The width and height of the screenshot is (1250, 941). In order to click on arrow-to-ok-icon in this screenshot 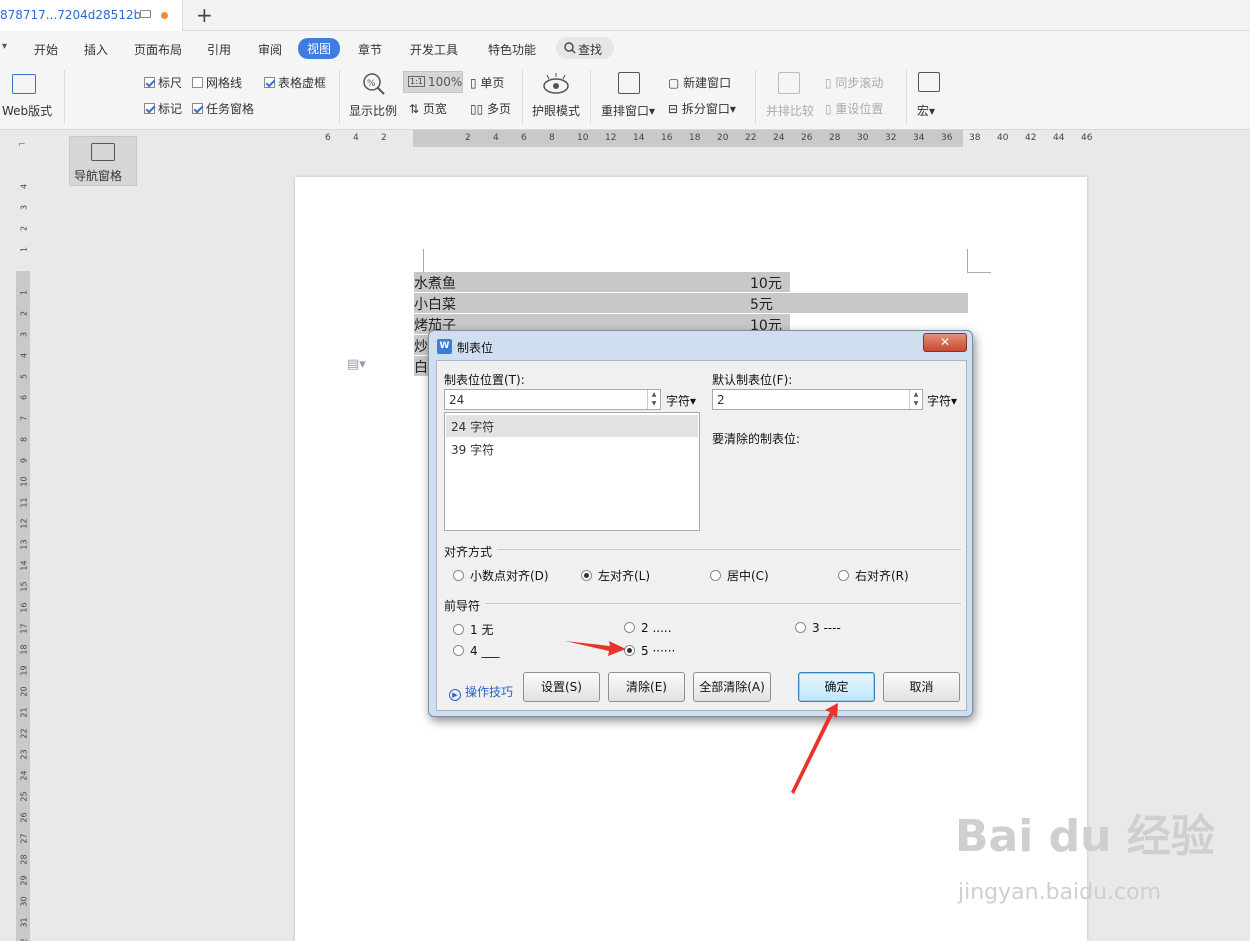, I will do `click(814, 748)`.